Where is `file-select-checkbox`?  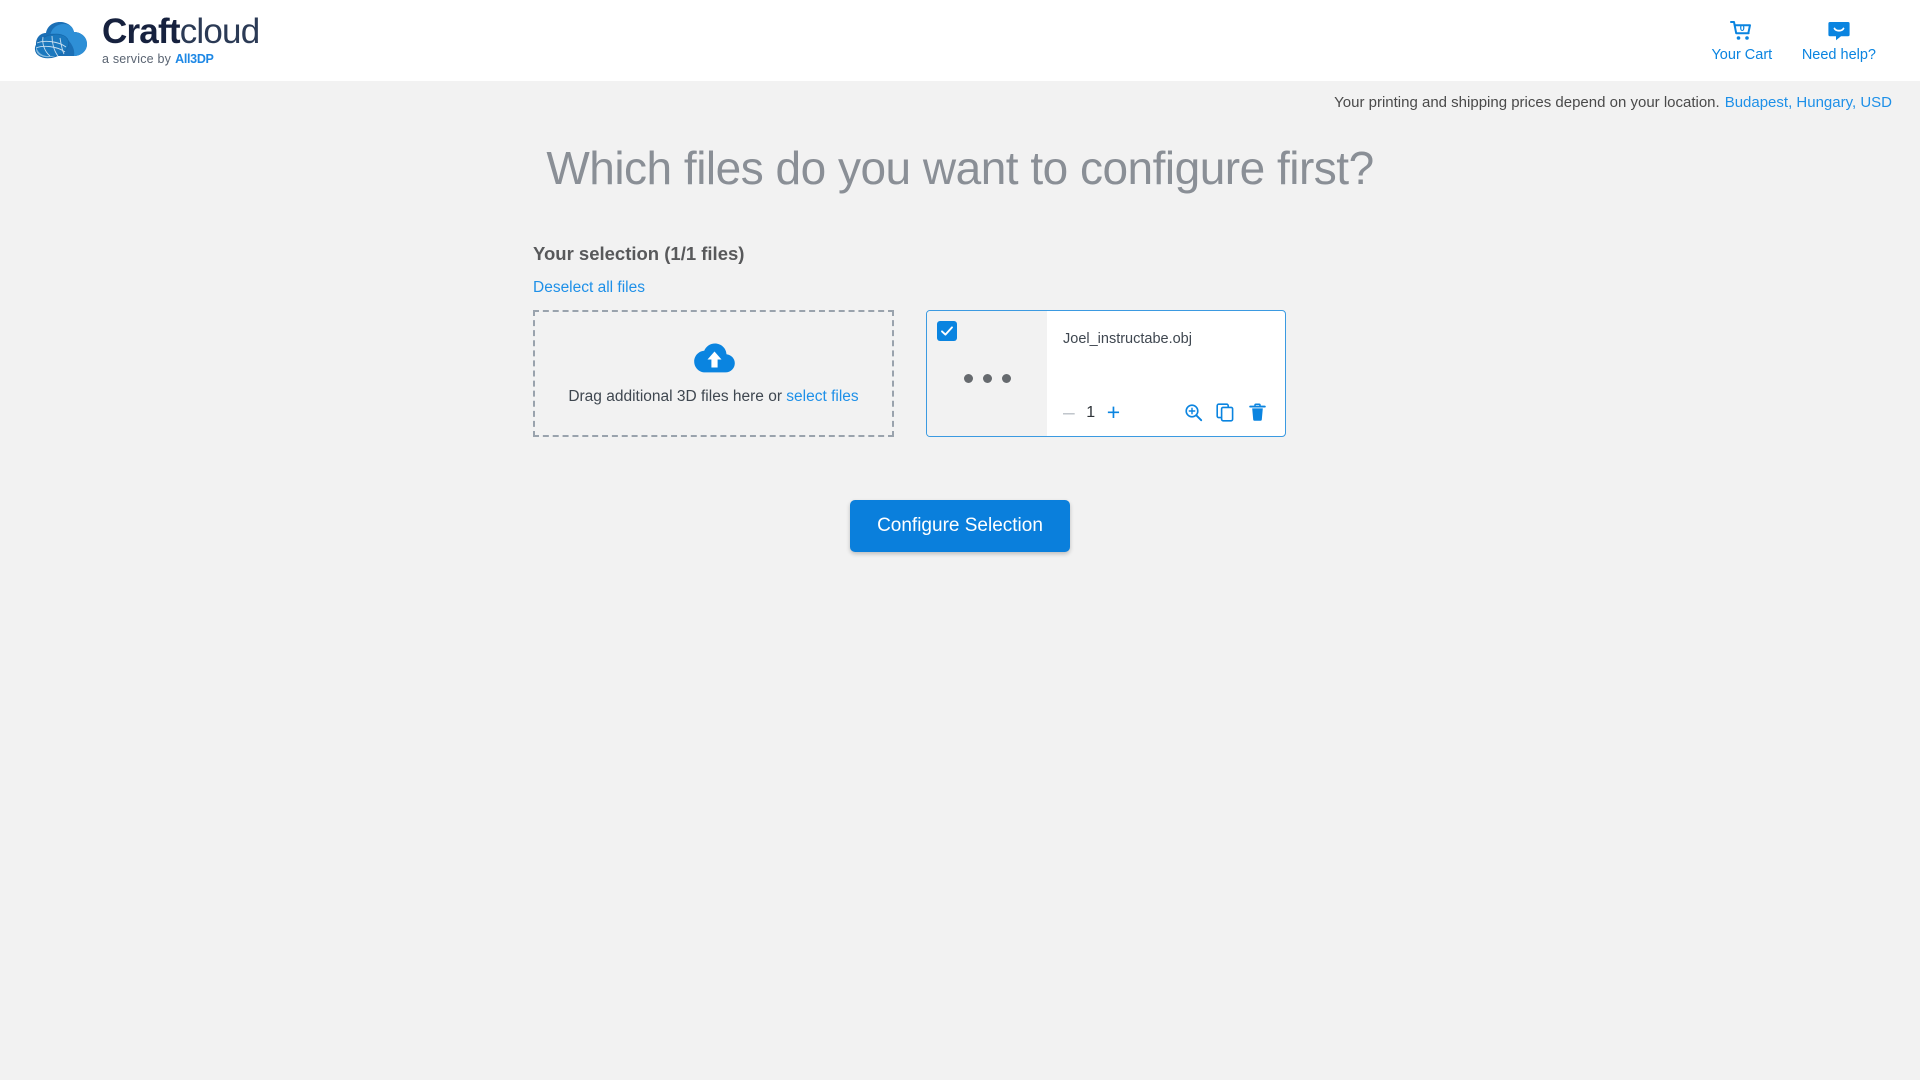 file-select-checkbox is located at coordinates (947, 331).